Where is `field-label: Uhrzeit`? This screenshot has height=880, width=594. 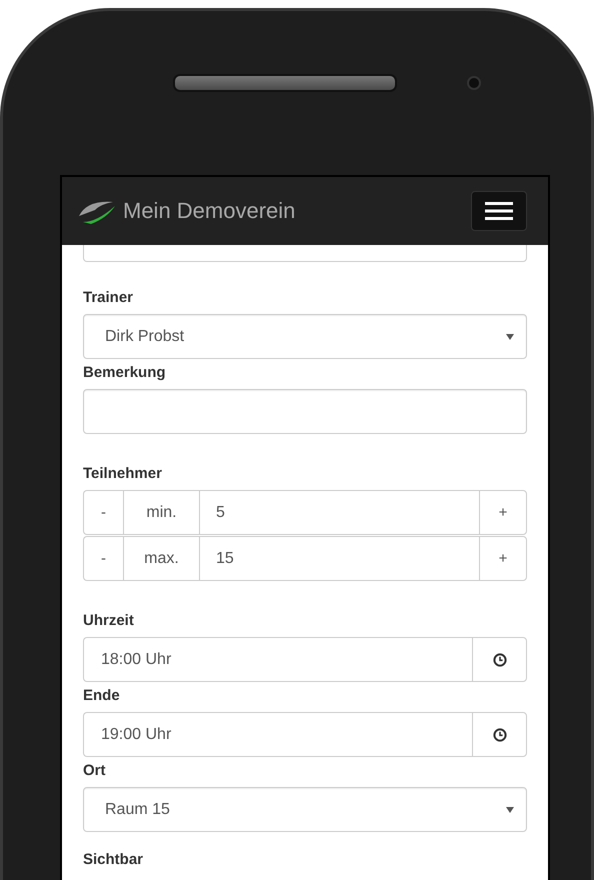 field-label: Uhrzeit is located at coordinates (109, 620).